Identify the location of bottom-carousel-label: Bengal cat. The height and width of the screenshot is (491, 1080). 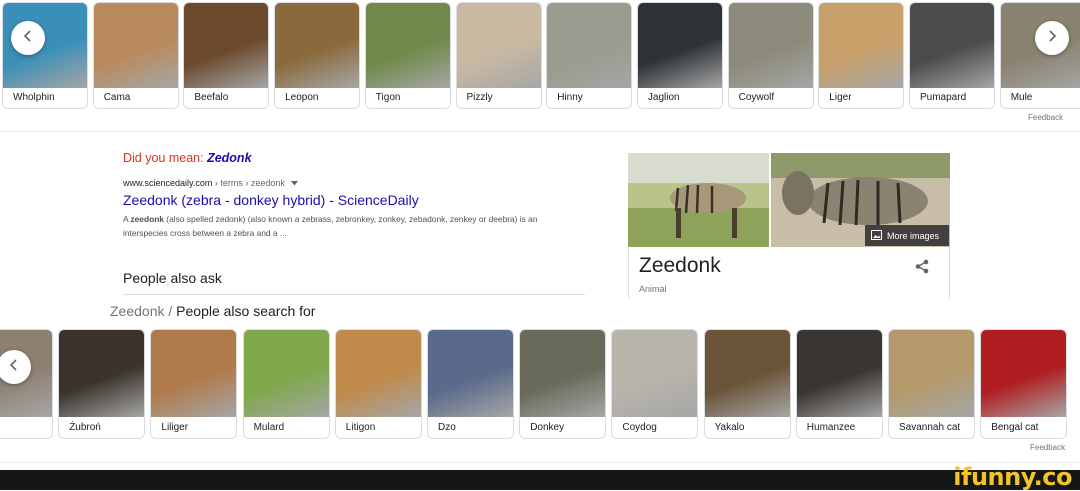
(1015, 427).